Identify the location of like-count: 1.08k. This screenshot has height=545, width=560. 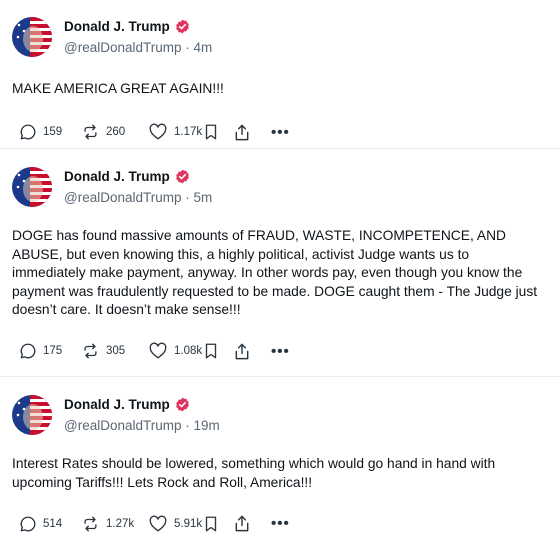
(188, 351).